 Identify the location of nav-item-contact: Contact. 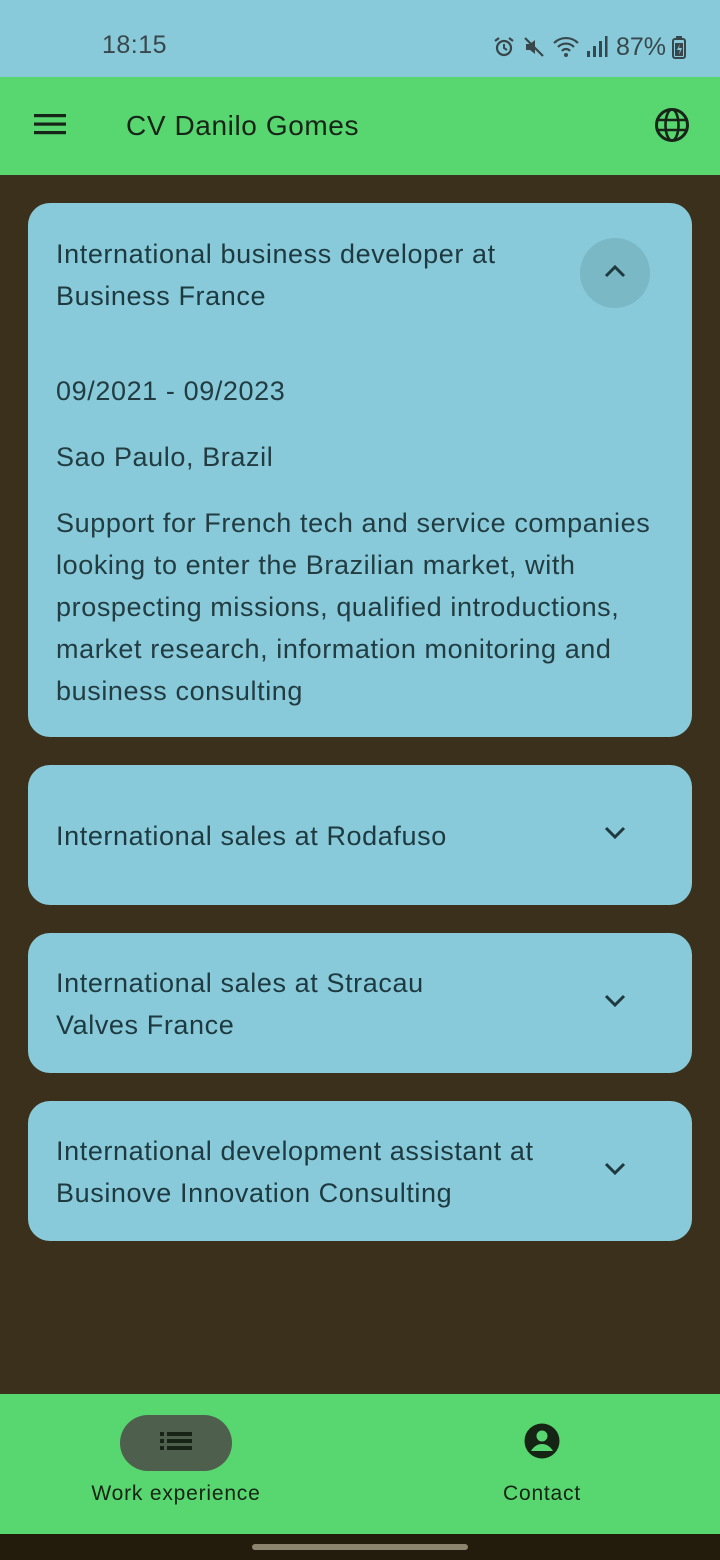
(552, 1464).